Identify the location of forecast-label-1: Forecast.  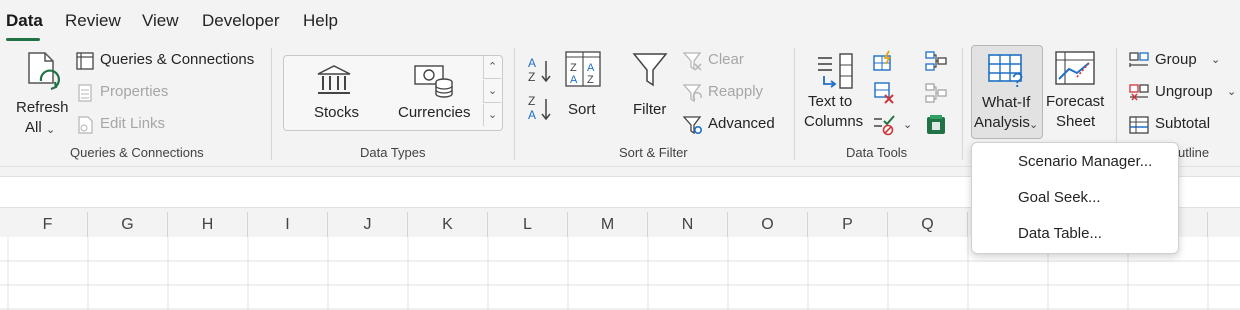
(1075, 101).